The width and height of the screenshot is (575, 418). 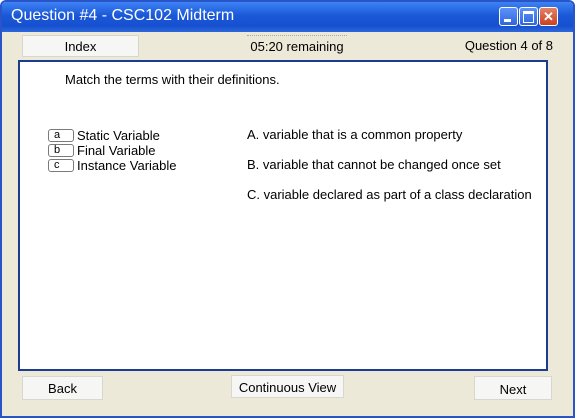 What do you see at coordinates (355, 134) in the screenshot?
I see `definition-item: A. variable that is a common property` at bounding box center [355, 134].